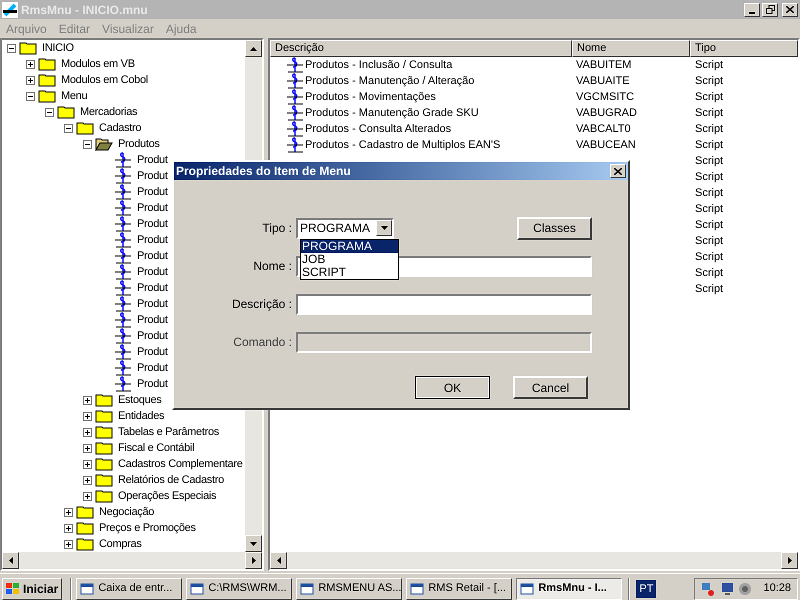 This screenshot has height=600, width=800. I want to click on table-cell-text: Produtos - Manutenção / Alteração, so click(389, 81).